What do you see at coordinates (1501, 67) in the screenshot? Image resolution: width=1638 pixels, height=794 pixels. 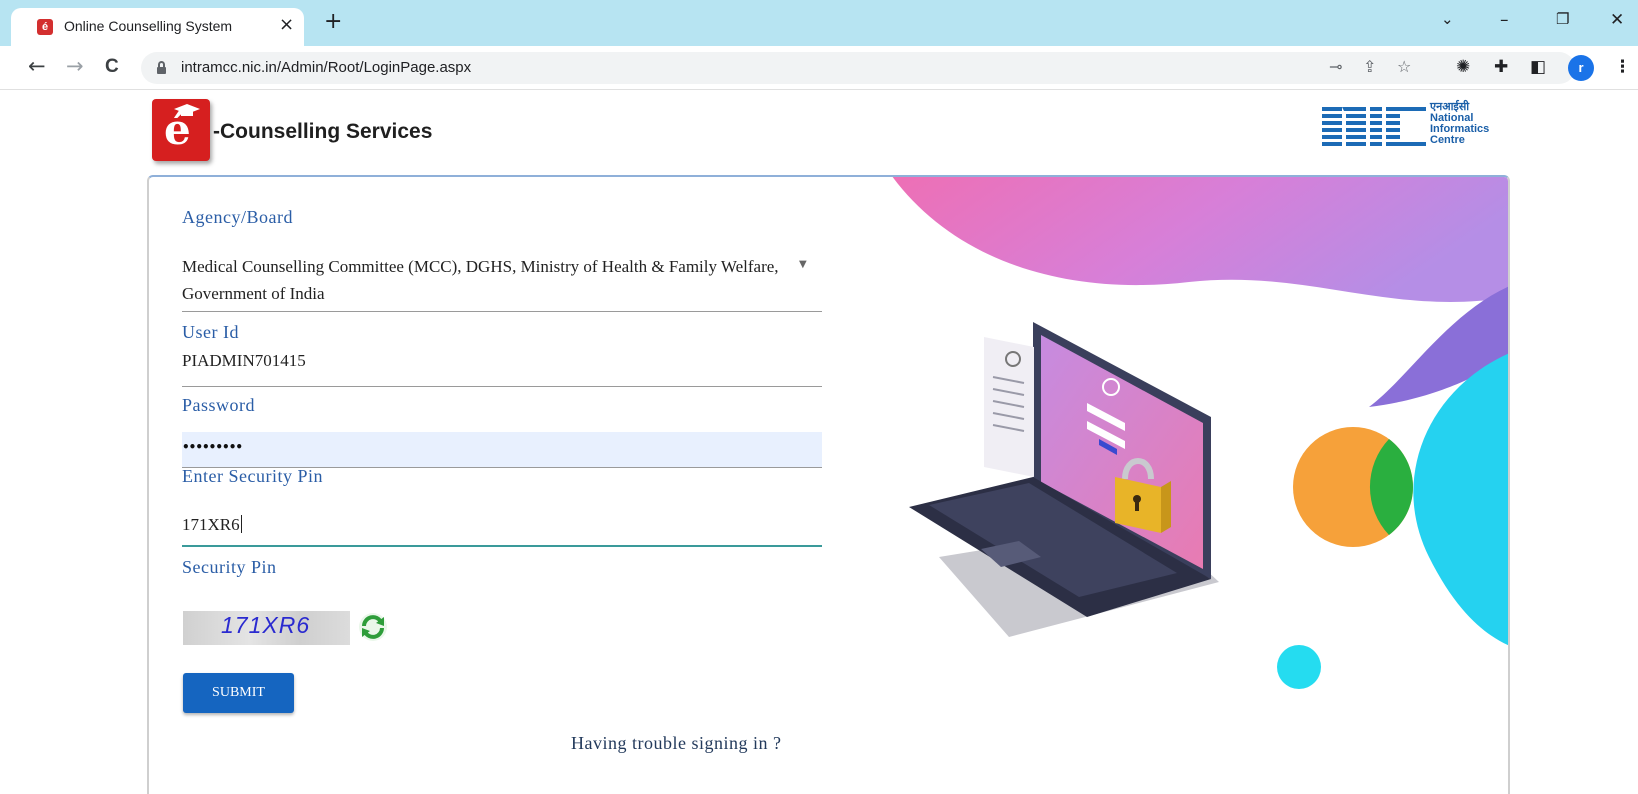 I see `puzzle-icon: ✚` at bounding box center [1501, 67].